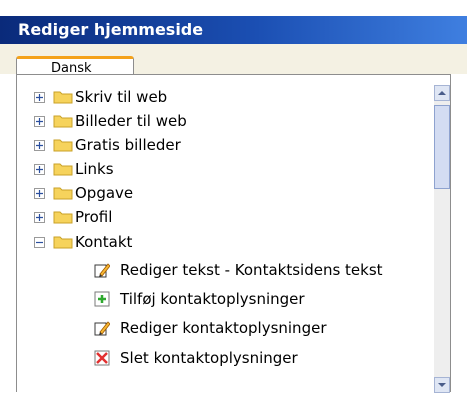 The image size is (467, 393). I want to click on tree-item-opgave: Opgave, so click(83, 193).